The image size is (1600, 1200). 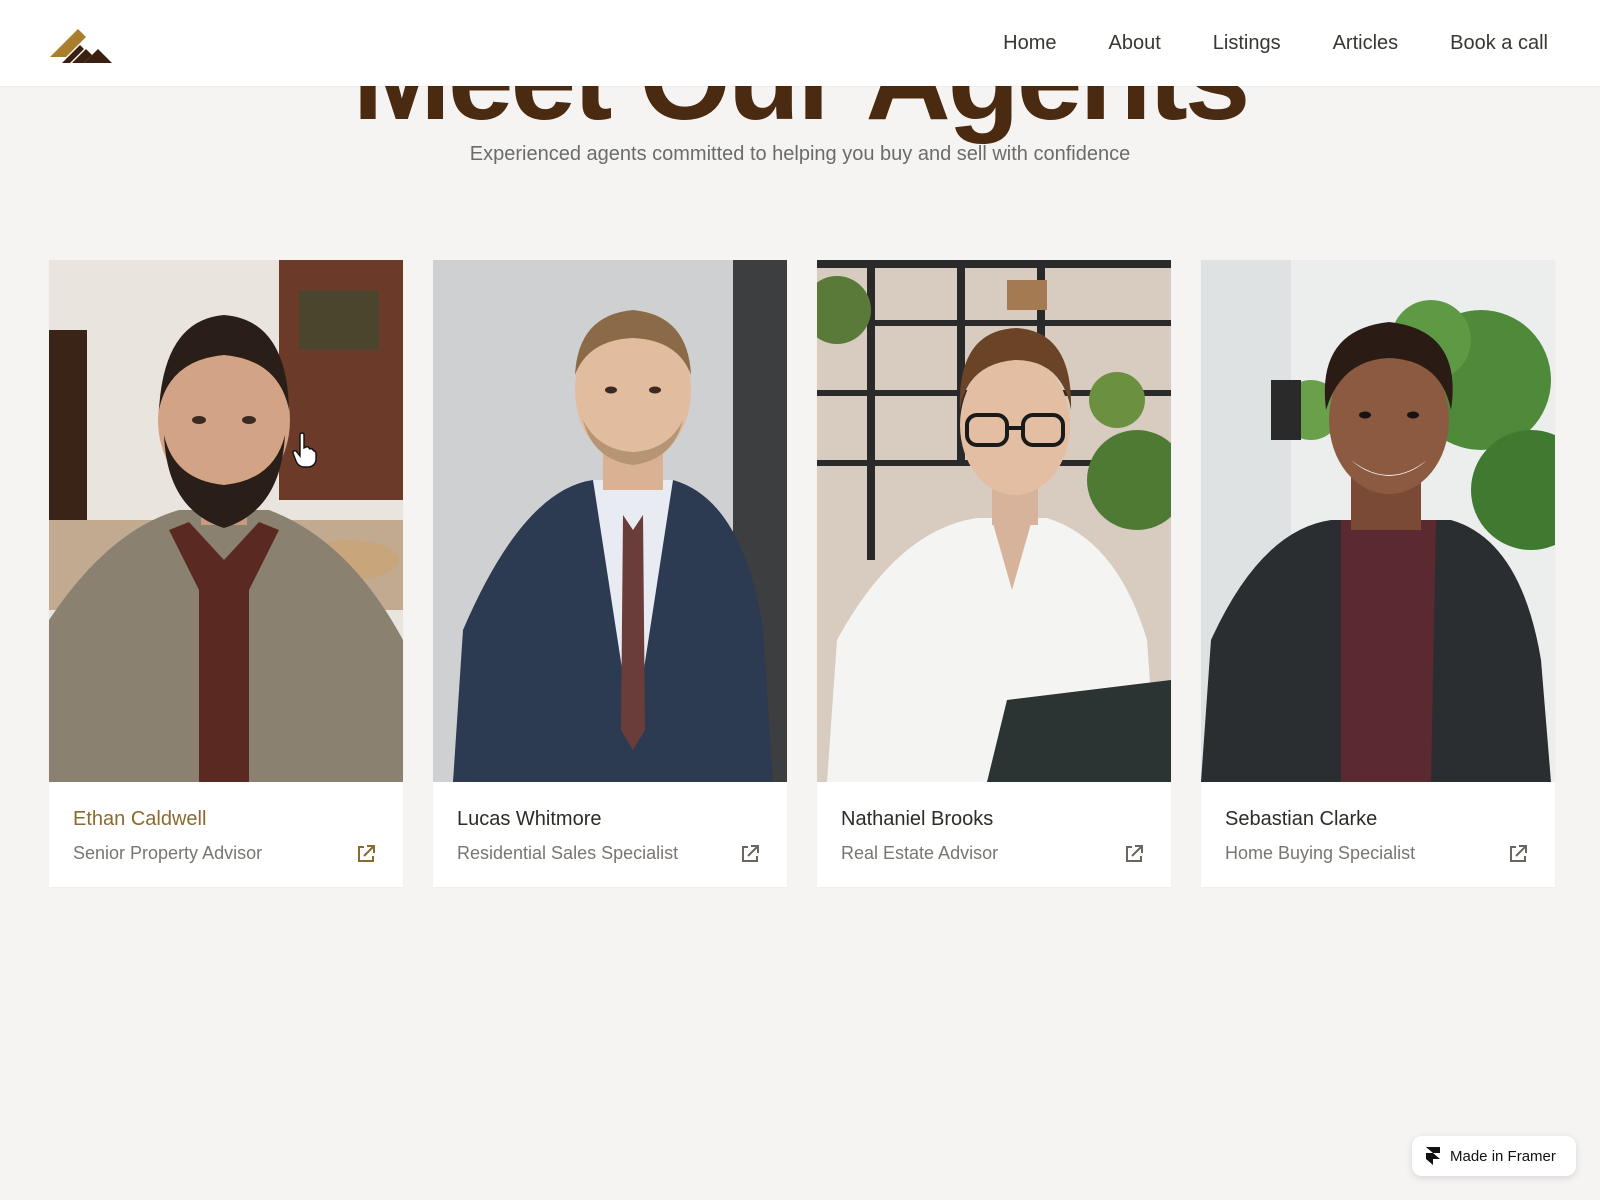 I want to click on agent-card: Ethan Caldwell Senior Property Advisor, so click(x=226, y=573).